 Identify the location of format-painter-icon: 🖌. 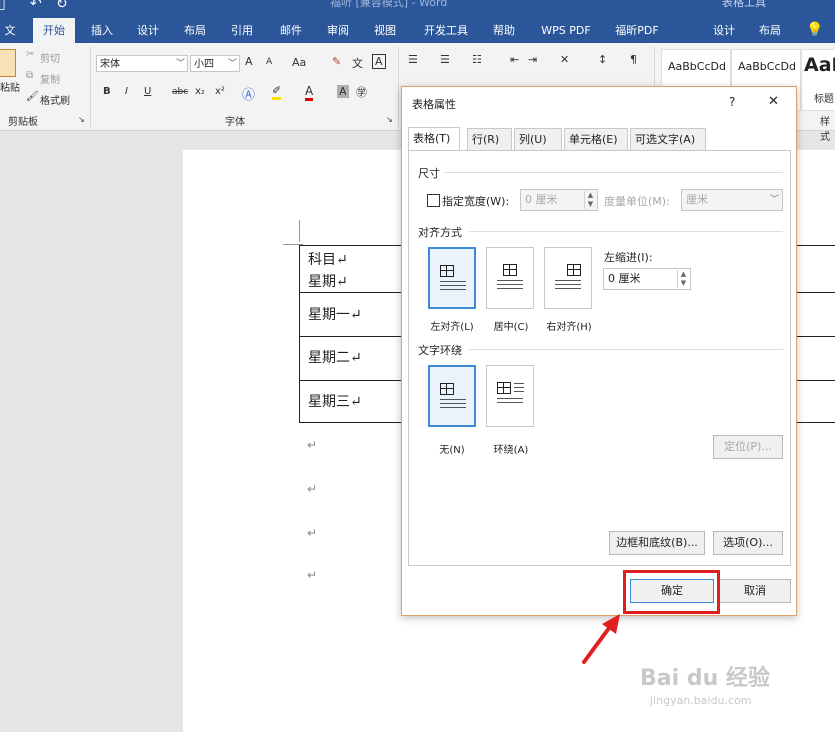
(32, 96).